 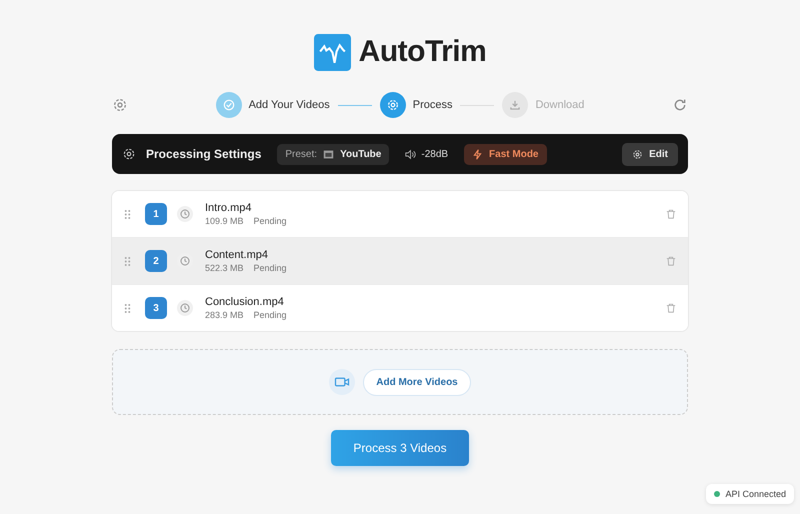 What do you see at coordinates (156, 308) in the screenshot?
I see `file-number: 3` at bounding box center [156, 308].